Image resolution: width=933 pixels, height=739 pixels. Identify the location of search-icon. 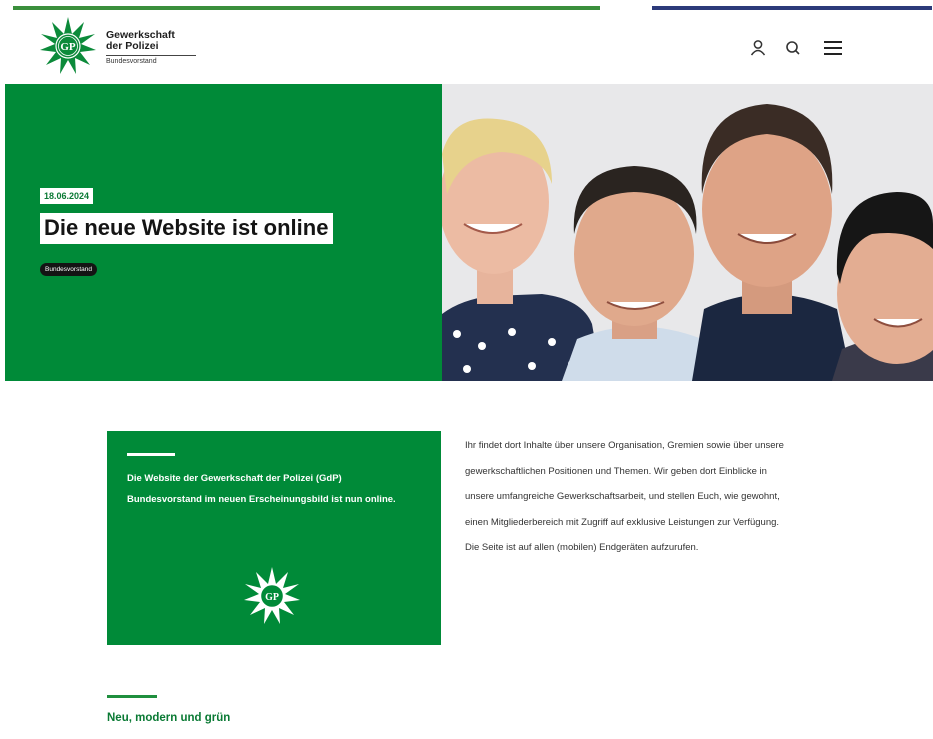
(793, 48).